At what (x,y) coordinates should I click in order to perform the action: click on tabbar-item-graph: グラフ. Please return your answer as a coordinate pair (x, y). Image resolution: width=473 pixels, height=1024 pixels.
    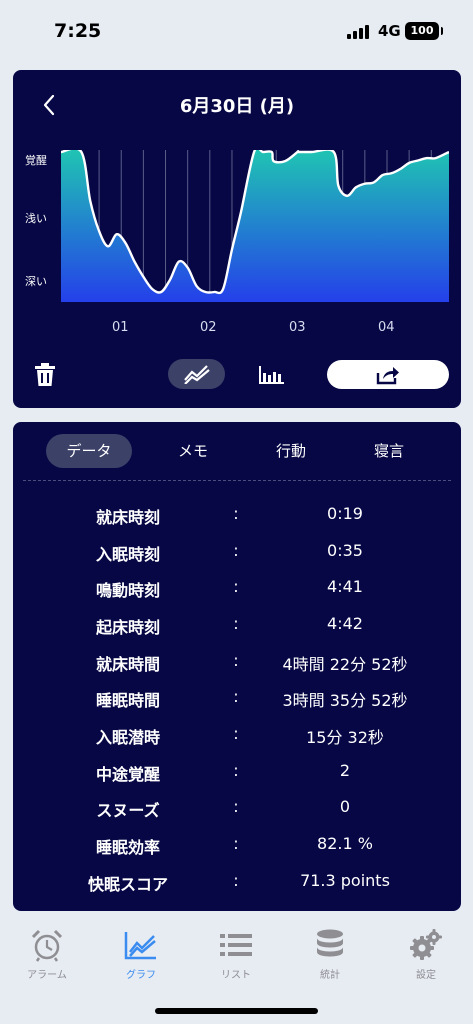
    Looking at the image, I should click on (141, 958).